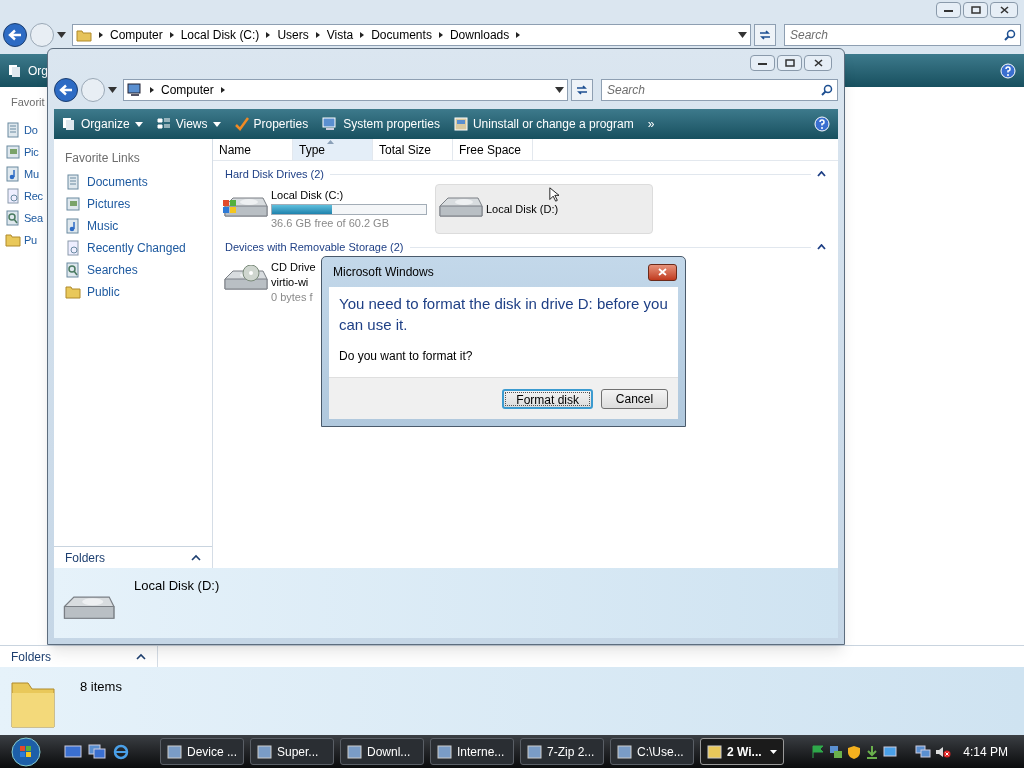 This screenshot has height=768, width=1024. Describe the element at coordinates (101, 687) in the screenshot. I see `item-count: 8 items` at that location.